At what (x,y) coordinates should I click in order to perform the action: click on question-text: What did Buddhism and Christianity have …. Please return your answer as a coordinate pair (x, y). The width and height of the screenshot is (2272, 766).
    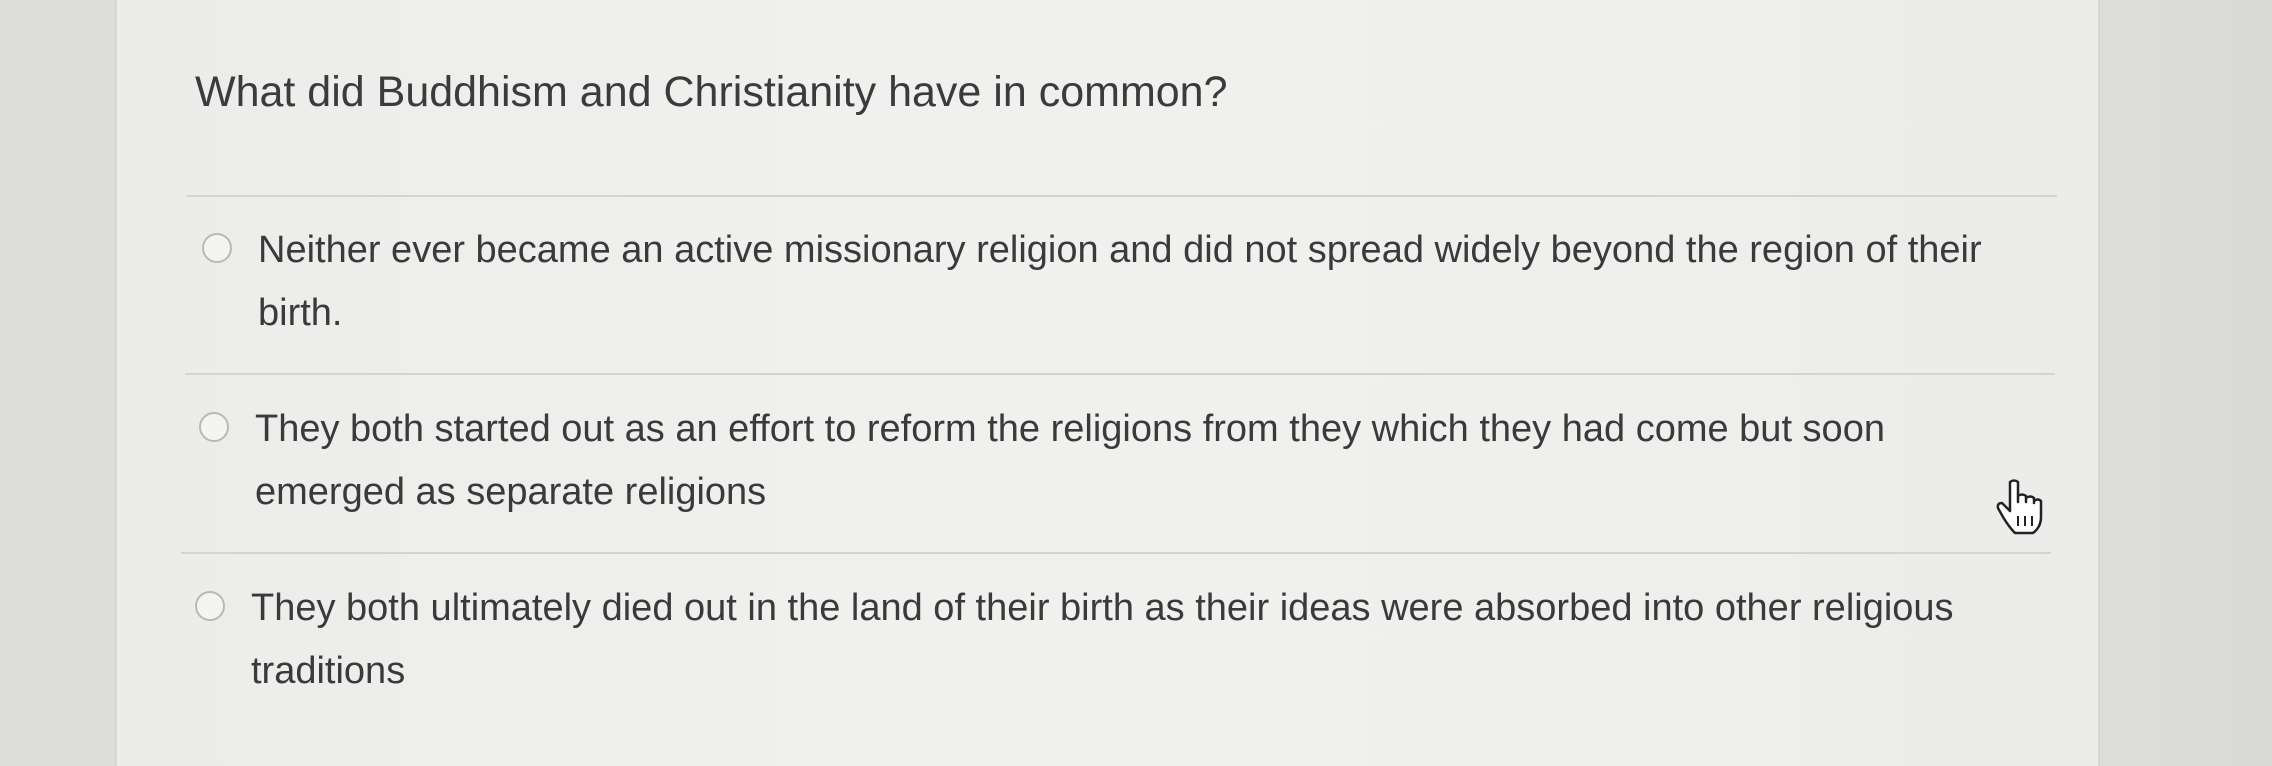
    Looking at the image, I should click on (711, 92).